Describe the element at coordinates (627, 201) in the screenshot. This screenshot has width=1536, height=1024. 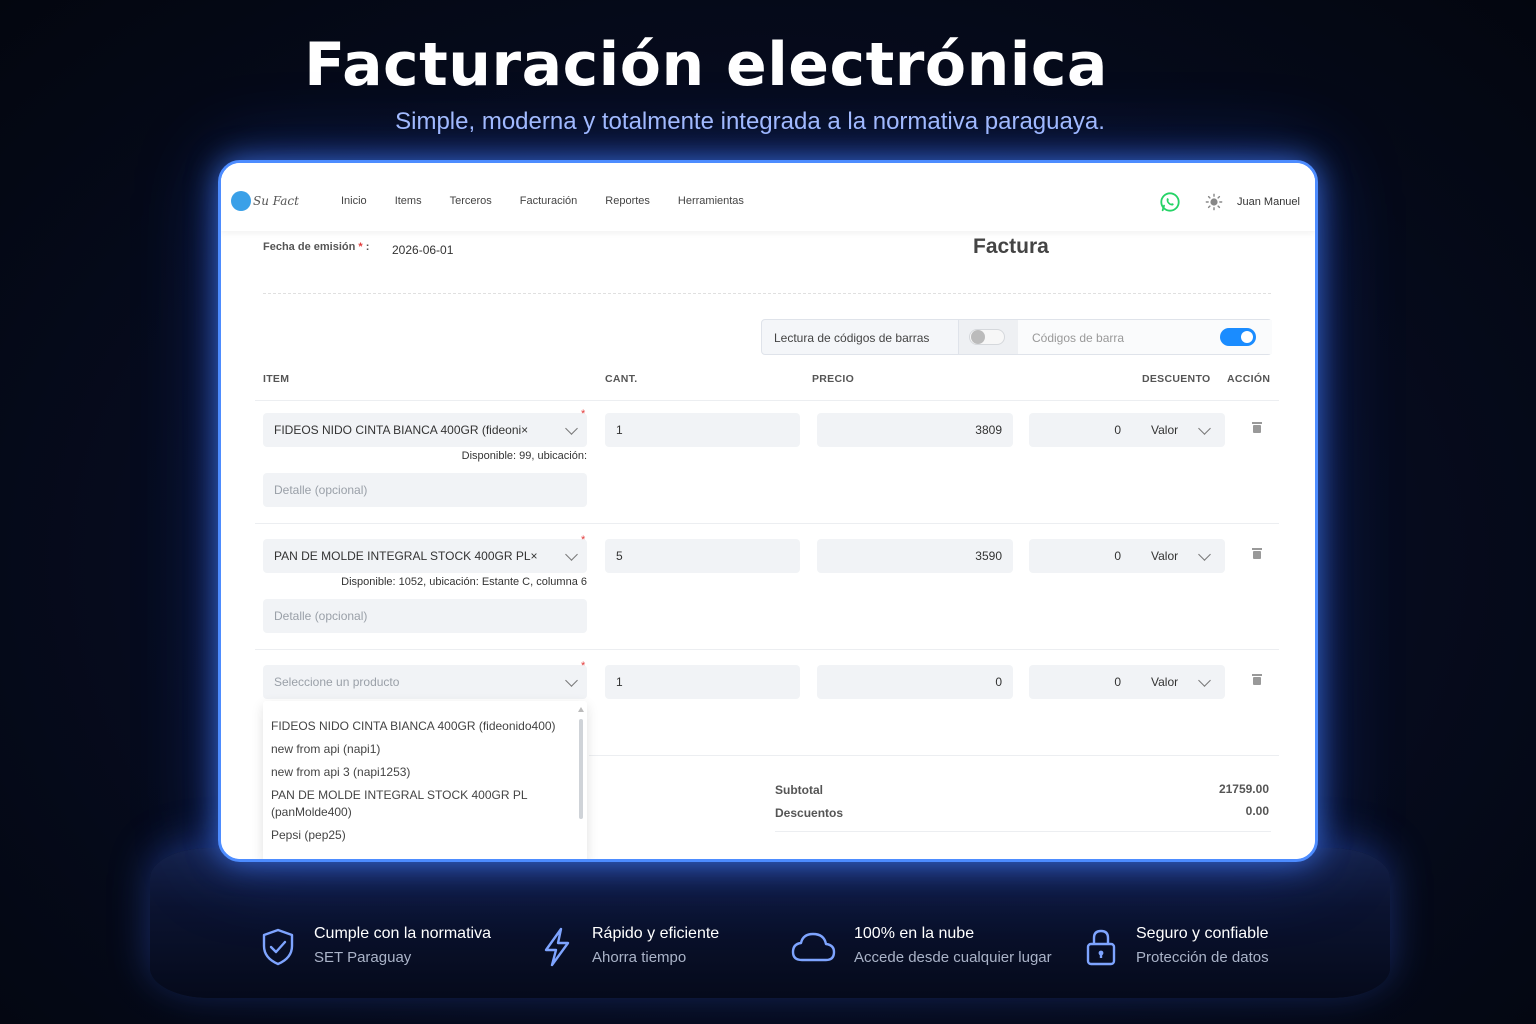
I see `nav-item-reportes: Reportes` at that location.